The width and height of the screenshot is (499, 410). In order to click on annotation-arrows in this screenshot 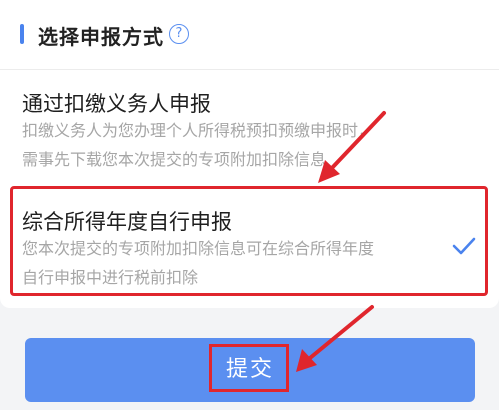, I will do `click(341, 241)`.